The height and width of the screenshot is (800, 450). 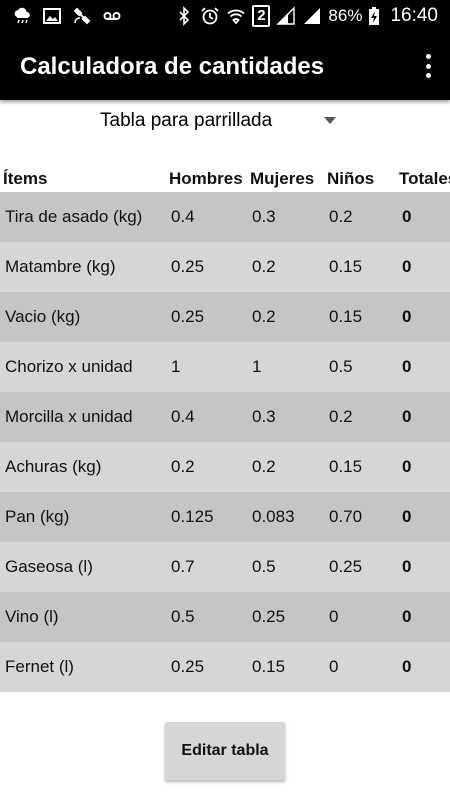 What do you see at coordinates (269, 616) in the screenshot?
I see `cell-mujeres: 0.25` at bounding box center [269, 616].